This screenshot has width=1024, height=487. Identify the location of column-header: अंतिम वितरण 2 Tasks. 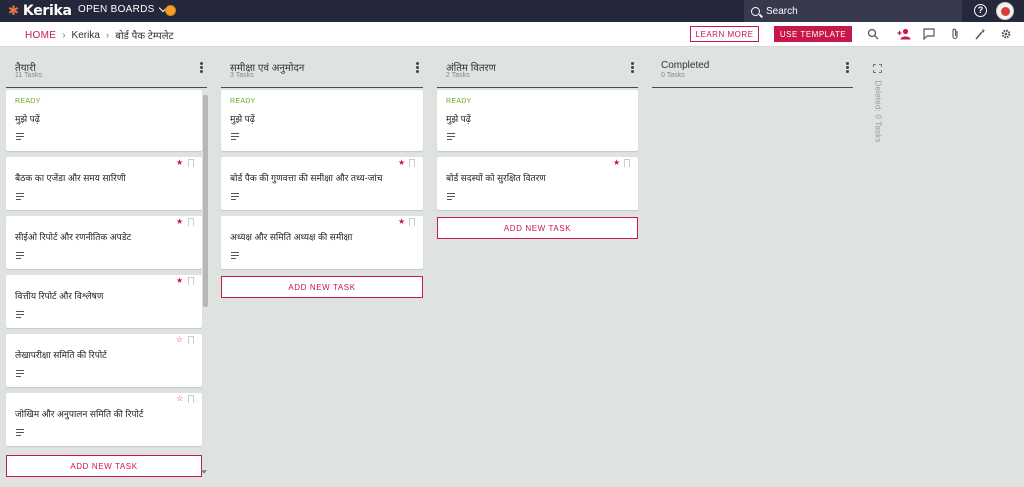
(537, 72).